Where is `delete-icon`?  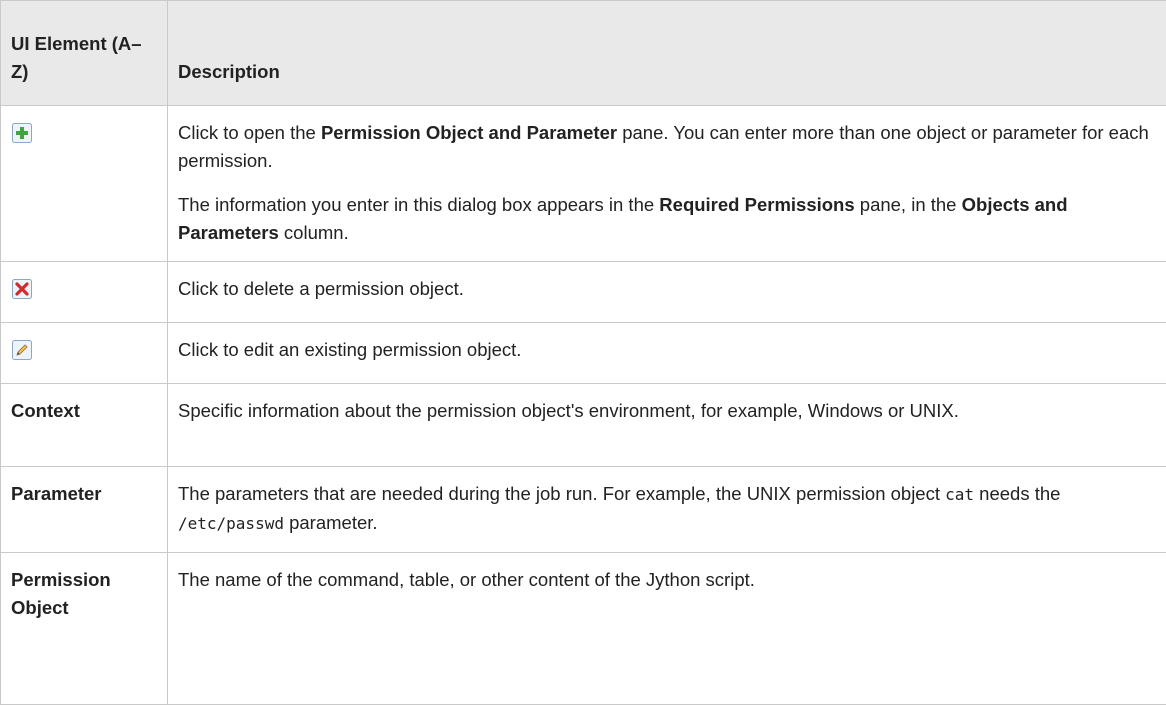 delete-icon is located at coordinates (22, 289).